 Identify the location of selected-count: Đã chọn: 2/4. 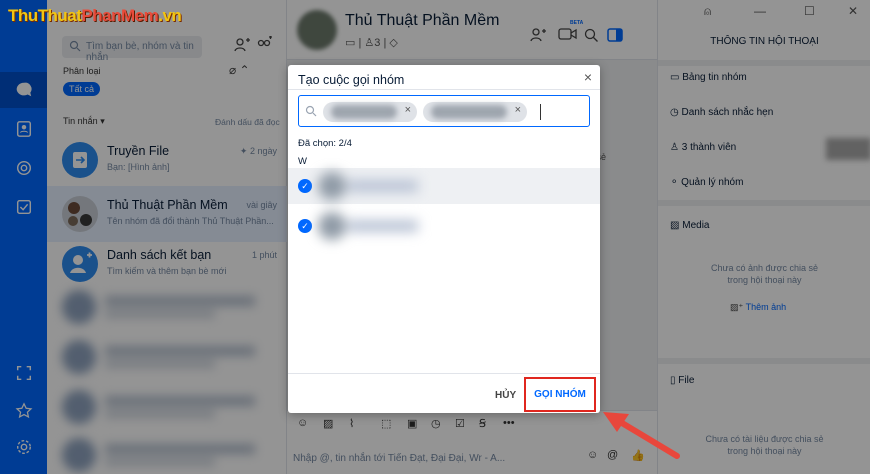
(325, 143).